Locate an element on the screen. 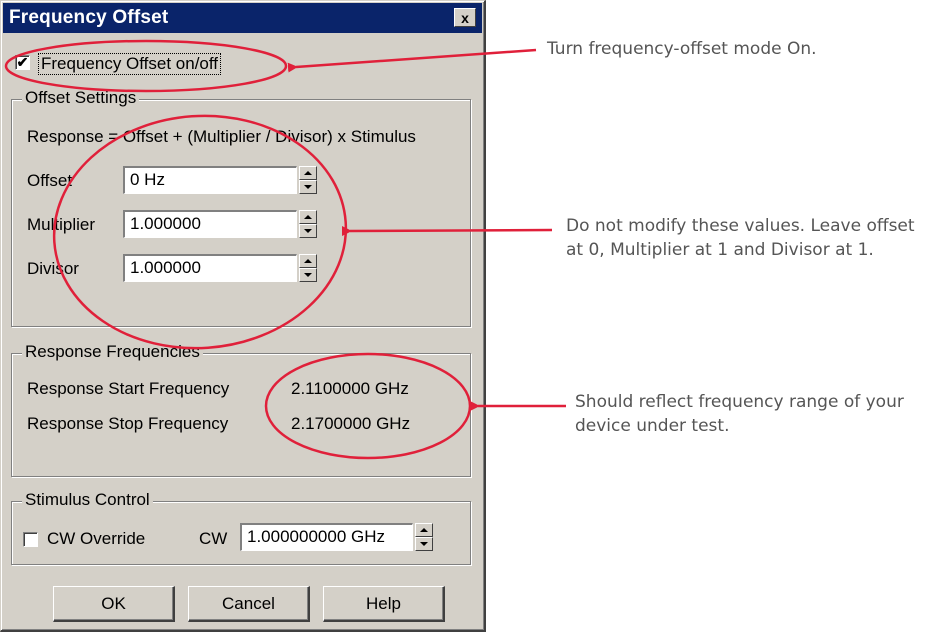 Image resolution: width=928 pixels, height=632 pixels. cw-override-checkbox is located at coordinates (30, 539).